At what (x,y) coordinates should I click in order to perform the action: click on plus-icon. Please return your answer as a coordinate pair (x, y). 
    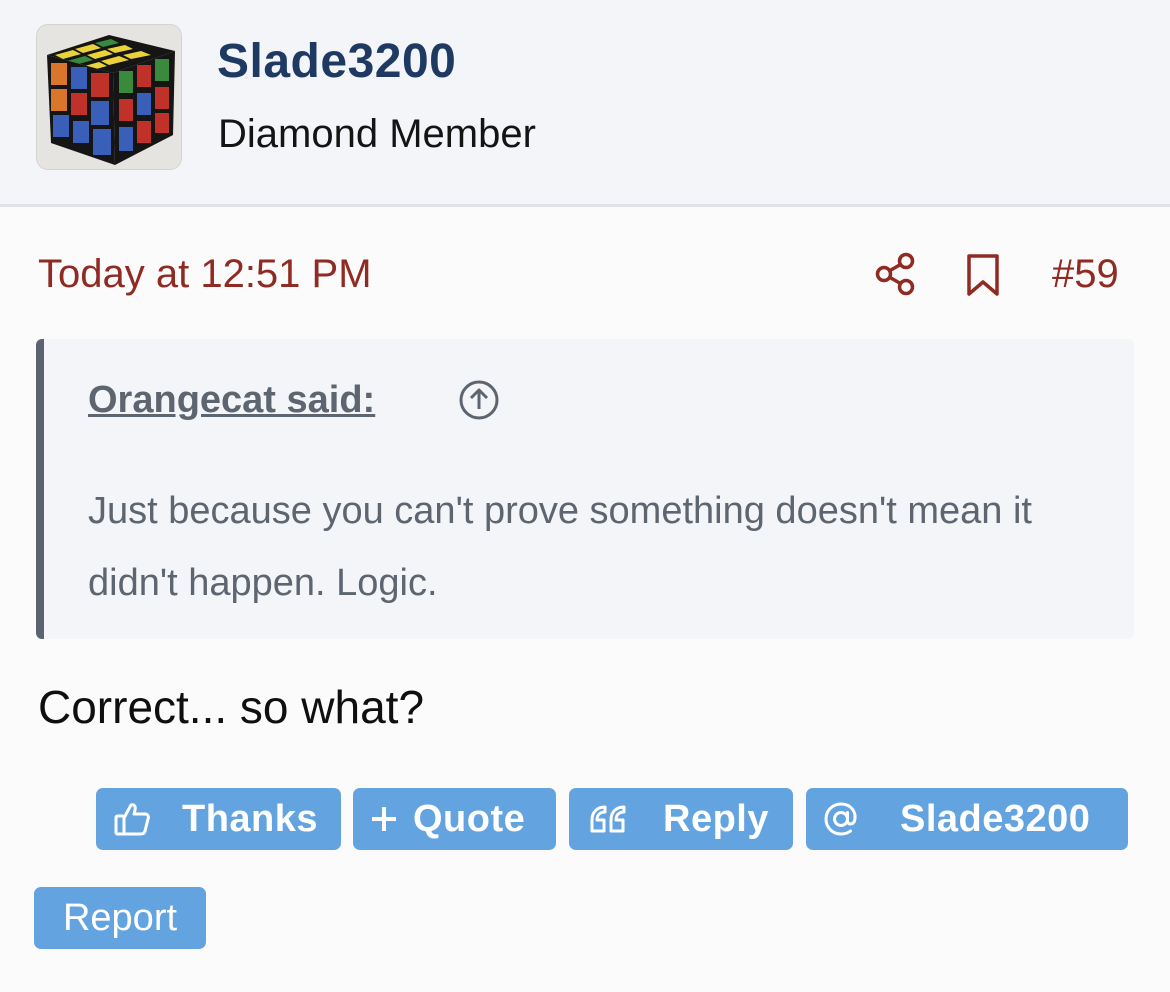
    Looking at the image, I should click on (384, 819).